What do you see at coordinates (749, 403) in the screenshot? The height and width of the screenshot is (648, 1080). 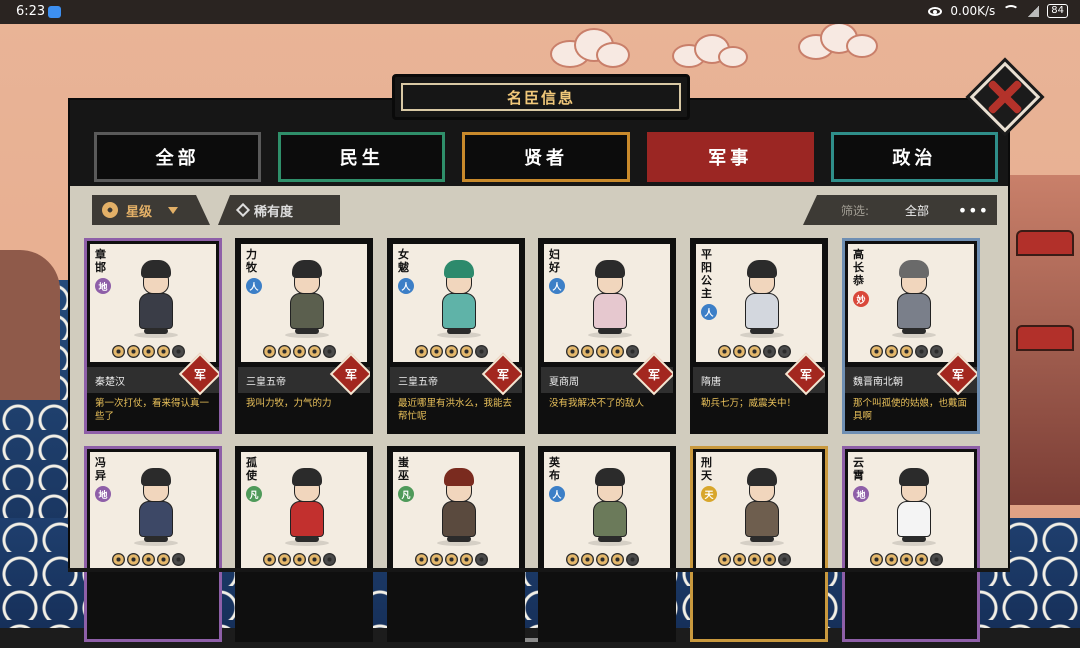 I see `minister-quote: 勒兵七万；威震关中！` at bounding box center [749, 403].